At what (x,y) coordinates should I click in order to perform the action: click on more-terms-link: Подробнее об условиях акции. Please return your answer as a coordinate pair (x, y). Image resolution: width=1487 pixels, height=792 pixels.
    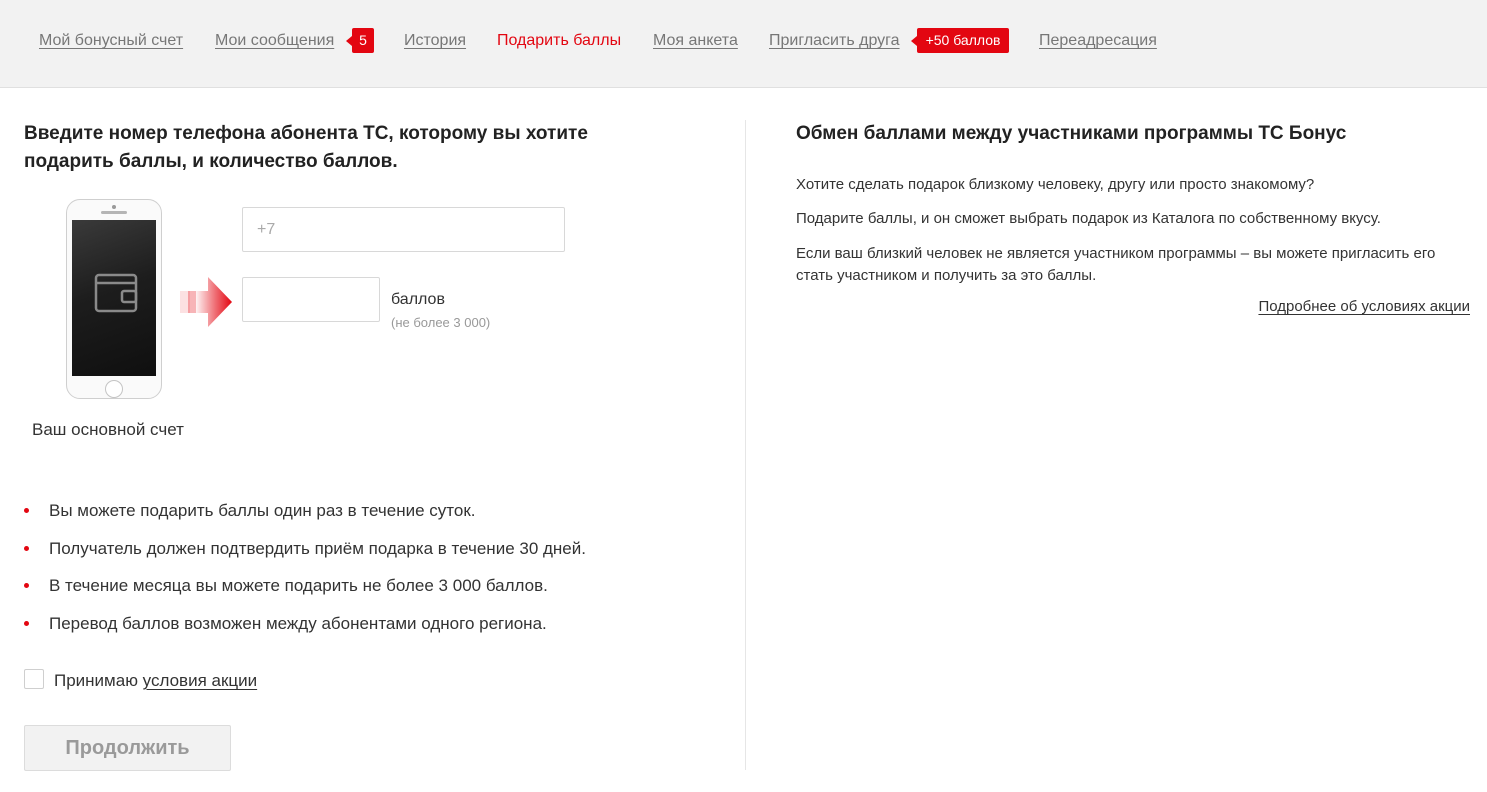
    Looking at the image, I should click on (1364, 306).